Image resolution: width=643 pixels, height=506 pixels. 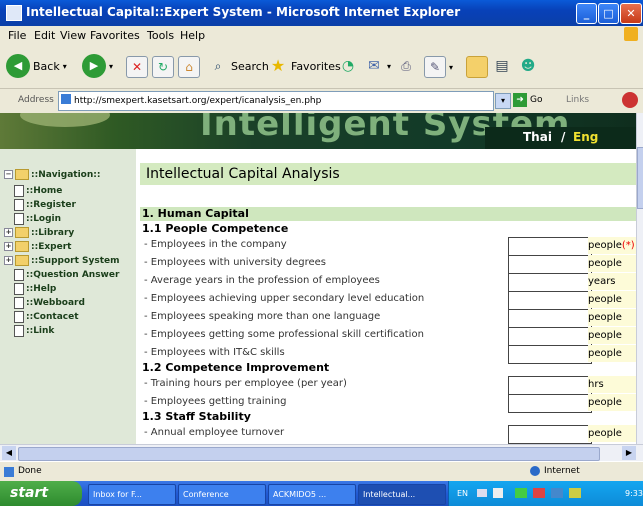 What do you see at coordinates (235, 262) in the screenshot?
I see `field-label: - Employees with university degrees` at bounding box center [235, 262].